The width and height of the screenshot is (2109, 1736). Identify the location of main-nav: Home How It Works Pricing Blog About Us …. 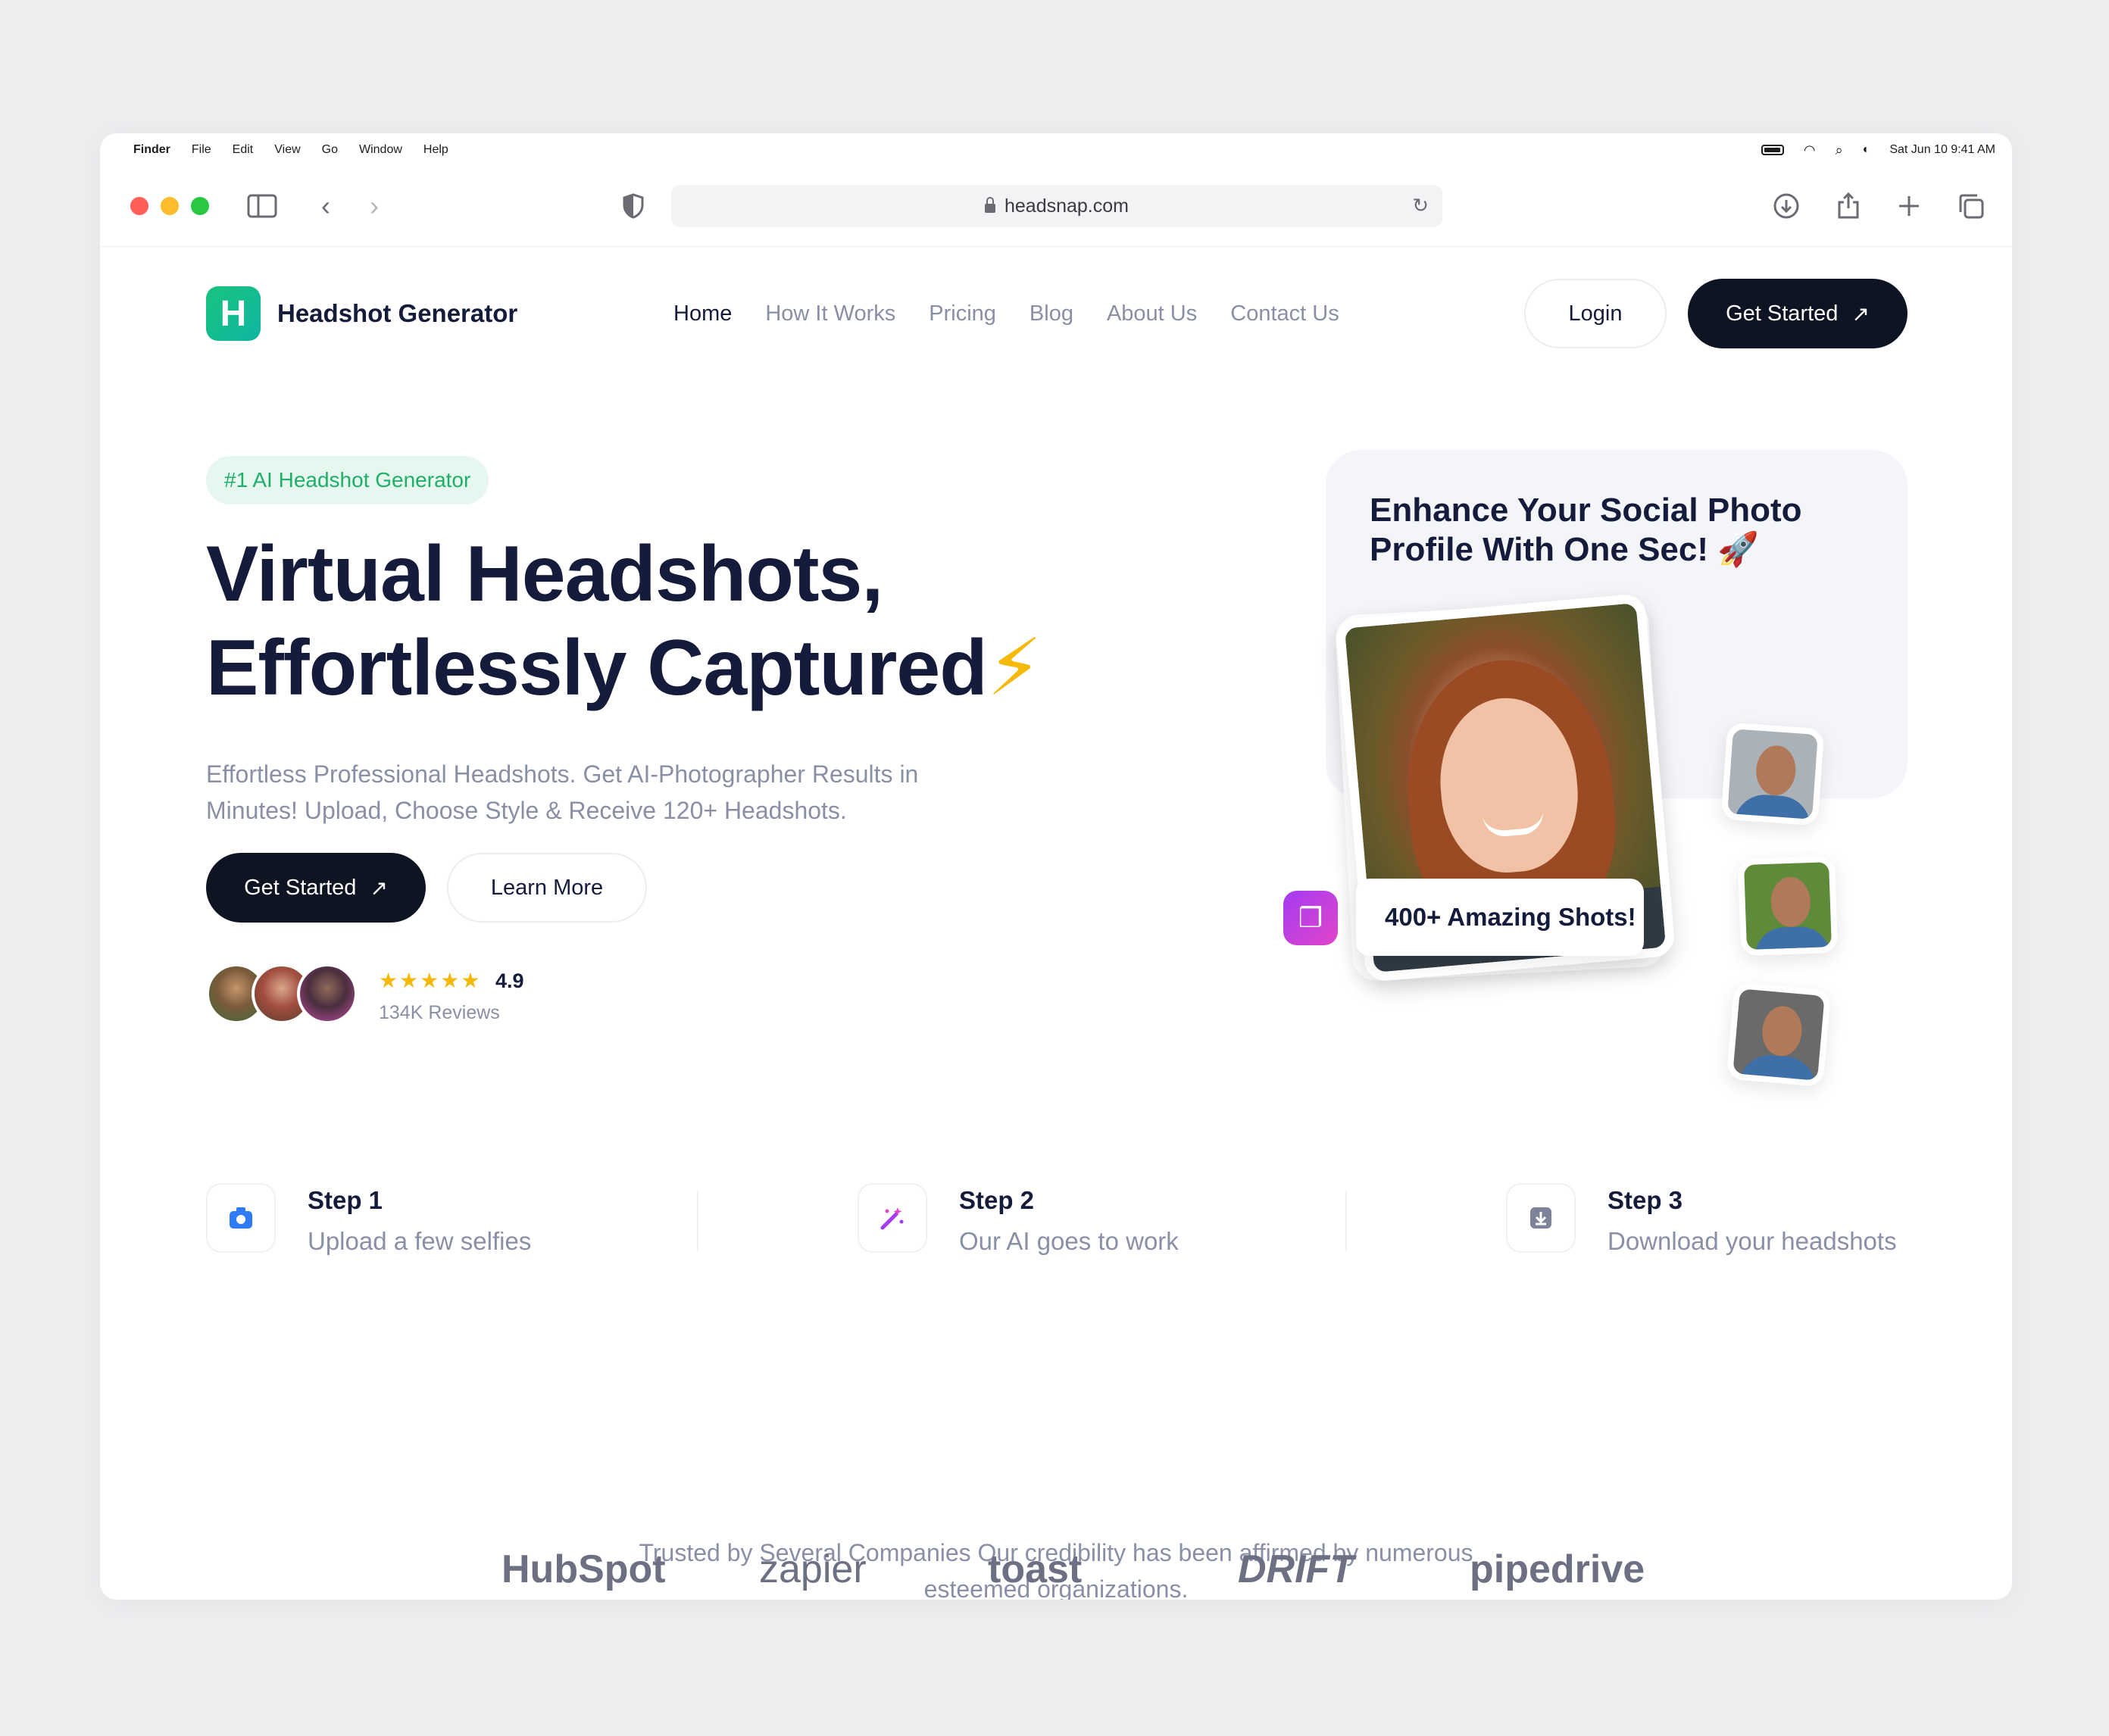
(1006, 313).